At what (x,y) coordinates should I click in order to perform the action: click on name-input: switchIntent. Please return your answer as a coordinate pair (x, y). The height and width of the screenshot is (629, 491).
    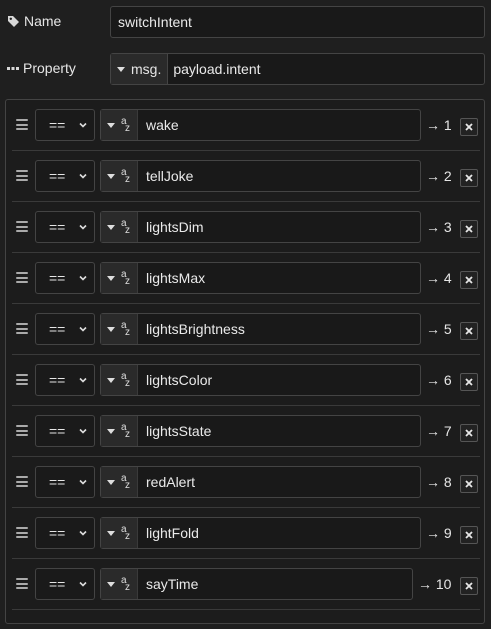
    Looking at the image, I should click on (297, 22).